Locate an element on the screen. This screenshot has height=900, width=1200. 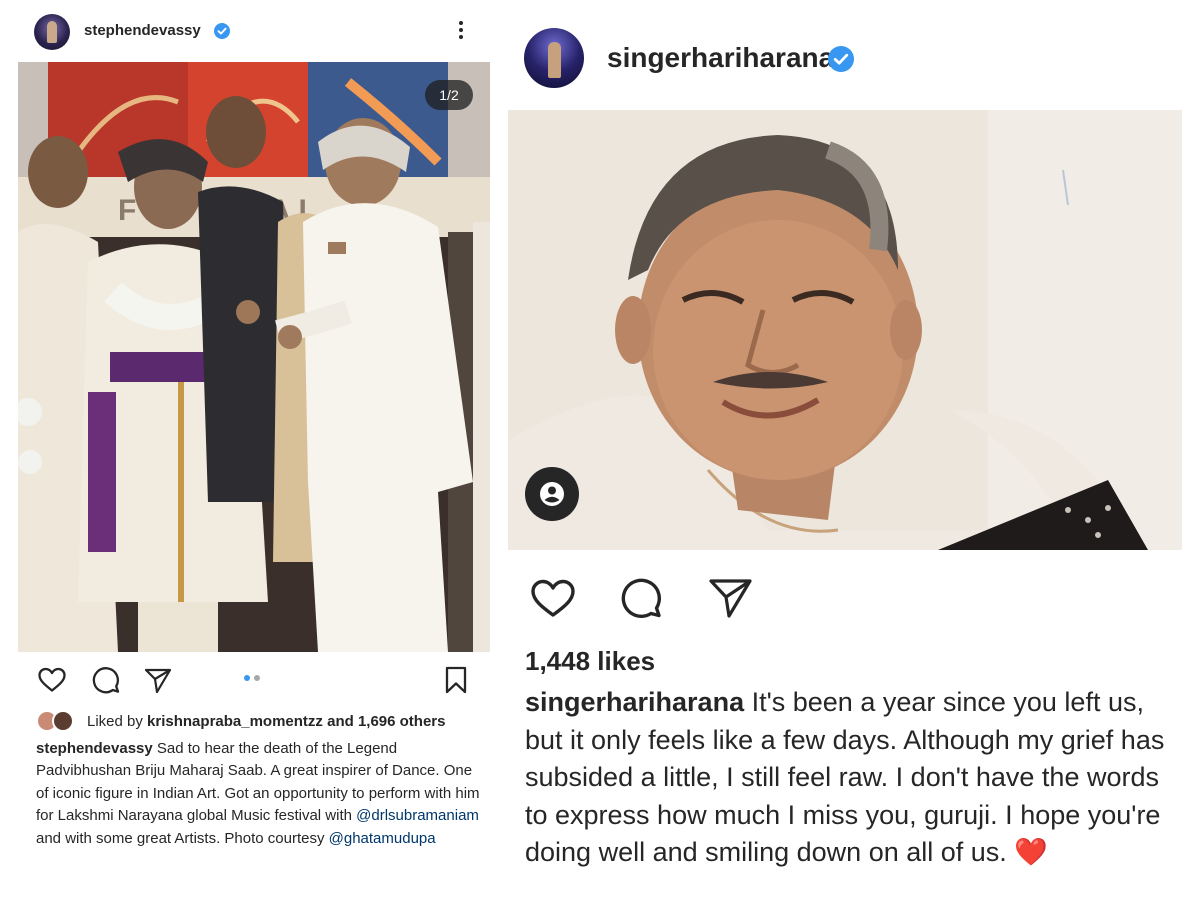
mention-link: @ghatamudupa is located at coordinates (382, 838).